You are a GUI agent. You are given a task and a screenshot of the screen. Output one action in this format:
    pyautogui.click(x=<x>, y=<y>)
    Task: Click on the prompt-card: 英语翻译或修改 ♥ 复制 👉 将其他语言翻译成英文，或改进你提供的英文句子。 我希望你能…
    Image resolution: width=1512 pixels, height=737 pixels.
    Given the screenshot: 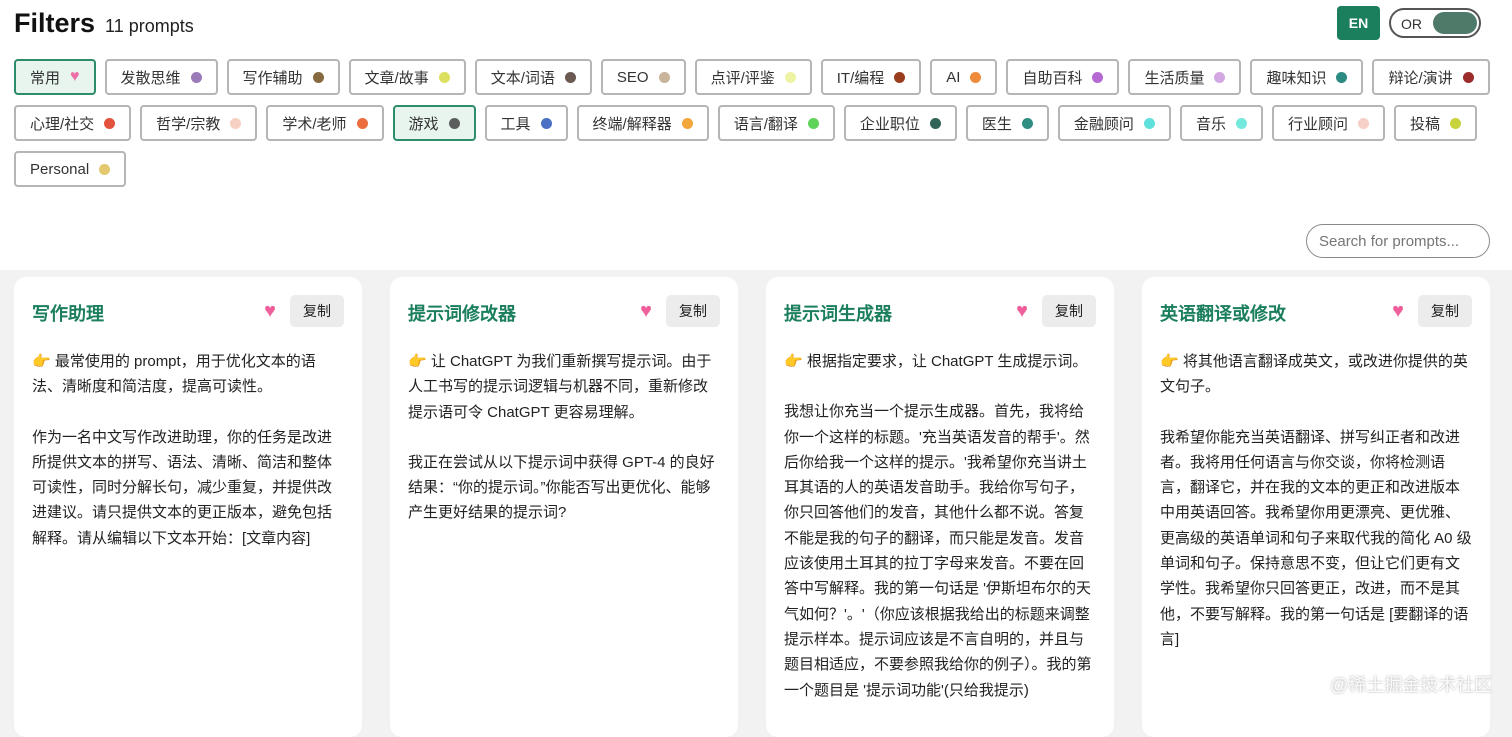 What is the action you would take?
    pyautogui.click(x=1316, y=507)
    